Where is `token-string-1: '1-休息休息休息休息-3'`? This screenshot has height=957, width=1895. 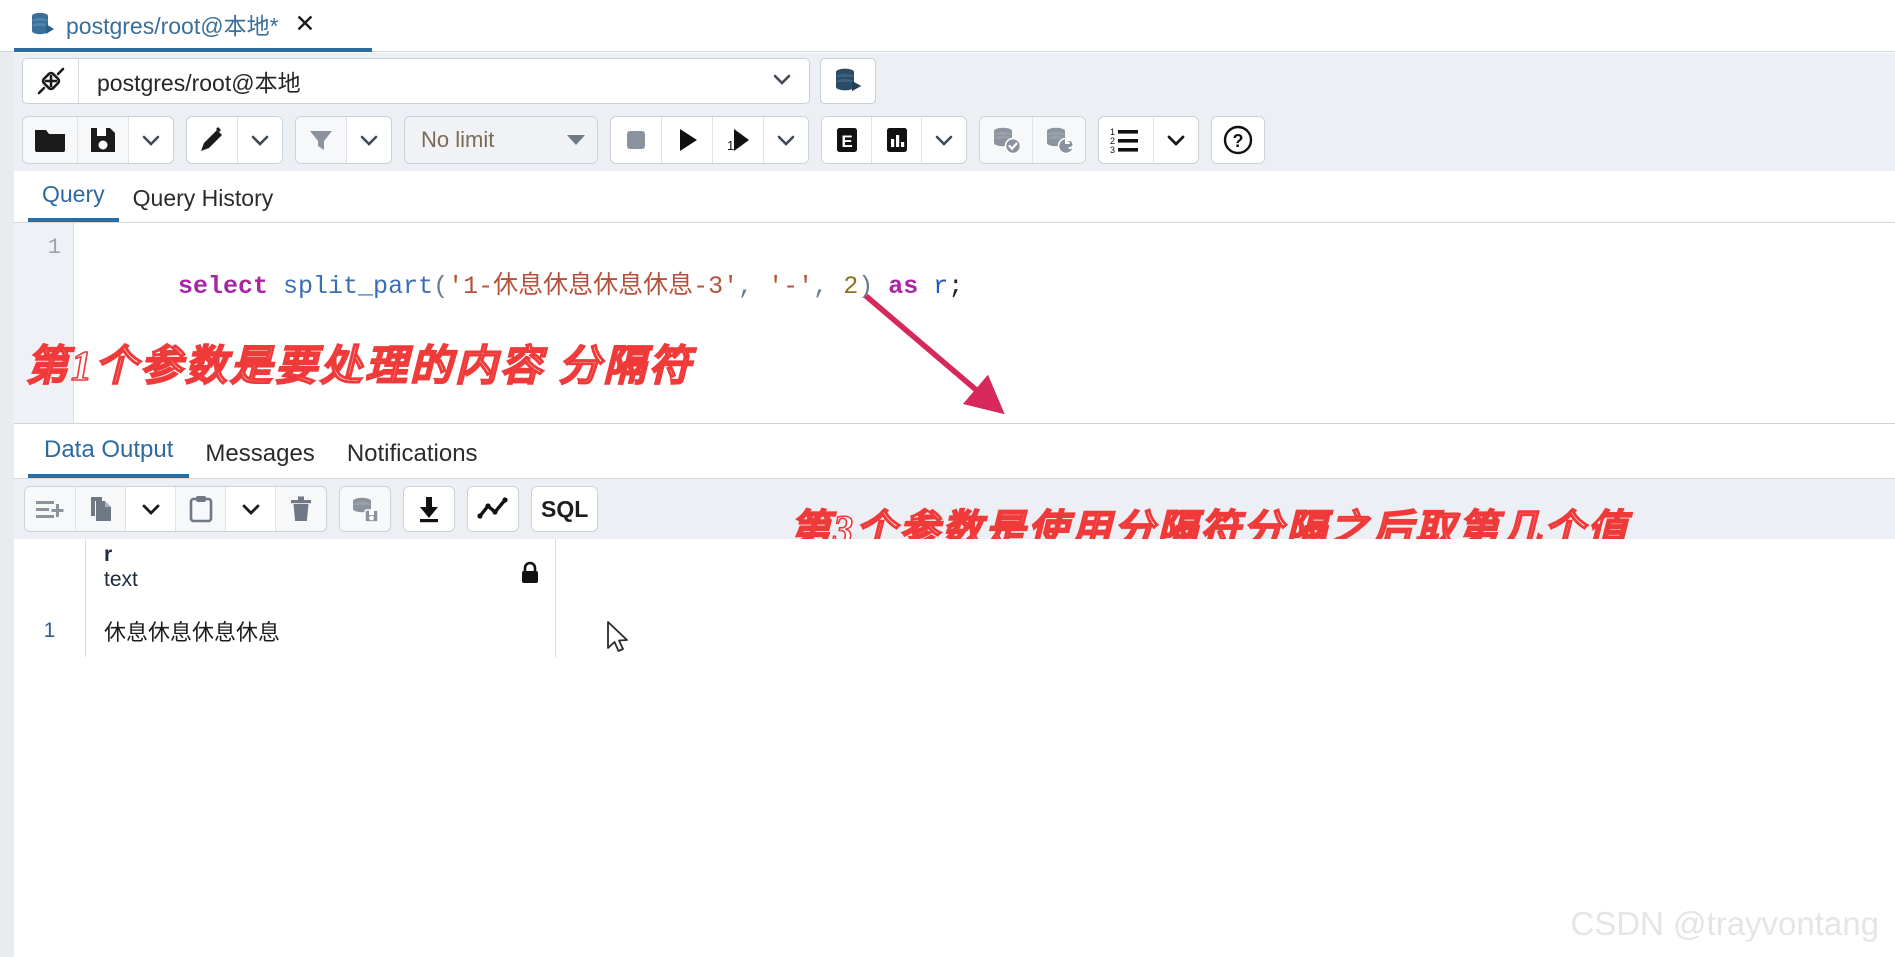 token-string-1: '1-休息休息休息休息-3' is located at coordinates (593, 286).